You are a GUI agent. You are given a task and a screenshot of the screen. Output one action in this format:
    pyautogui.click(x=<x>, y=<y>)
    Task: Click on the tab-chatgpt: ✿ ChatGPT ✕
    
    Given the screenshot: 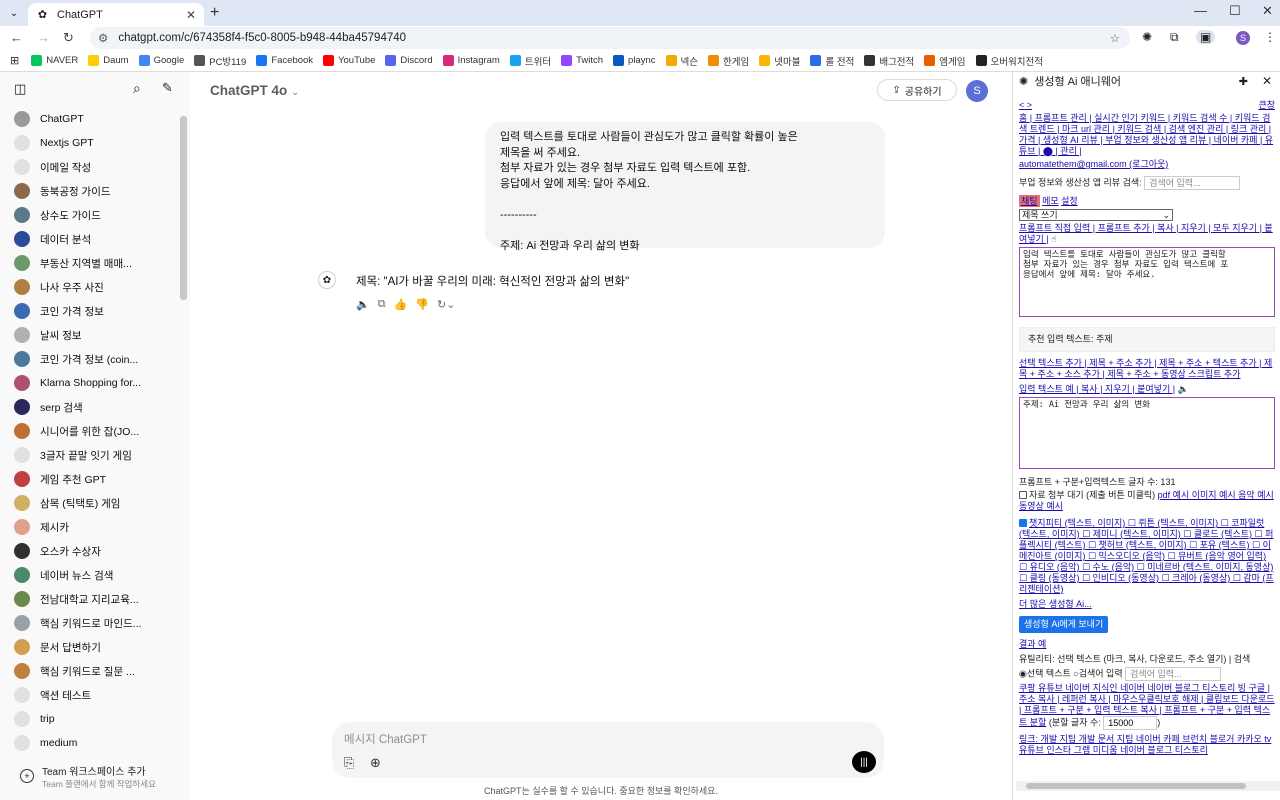 What is the action you would take?
    pyautogui.click(x=116, y=14)
    